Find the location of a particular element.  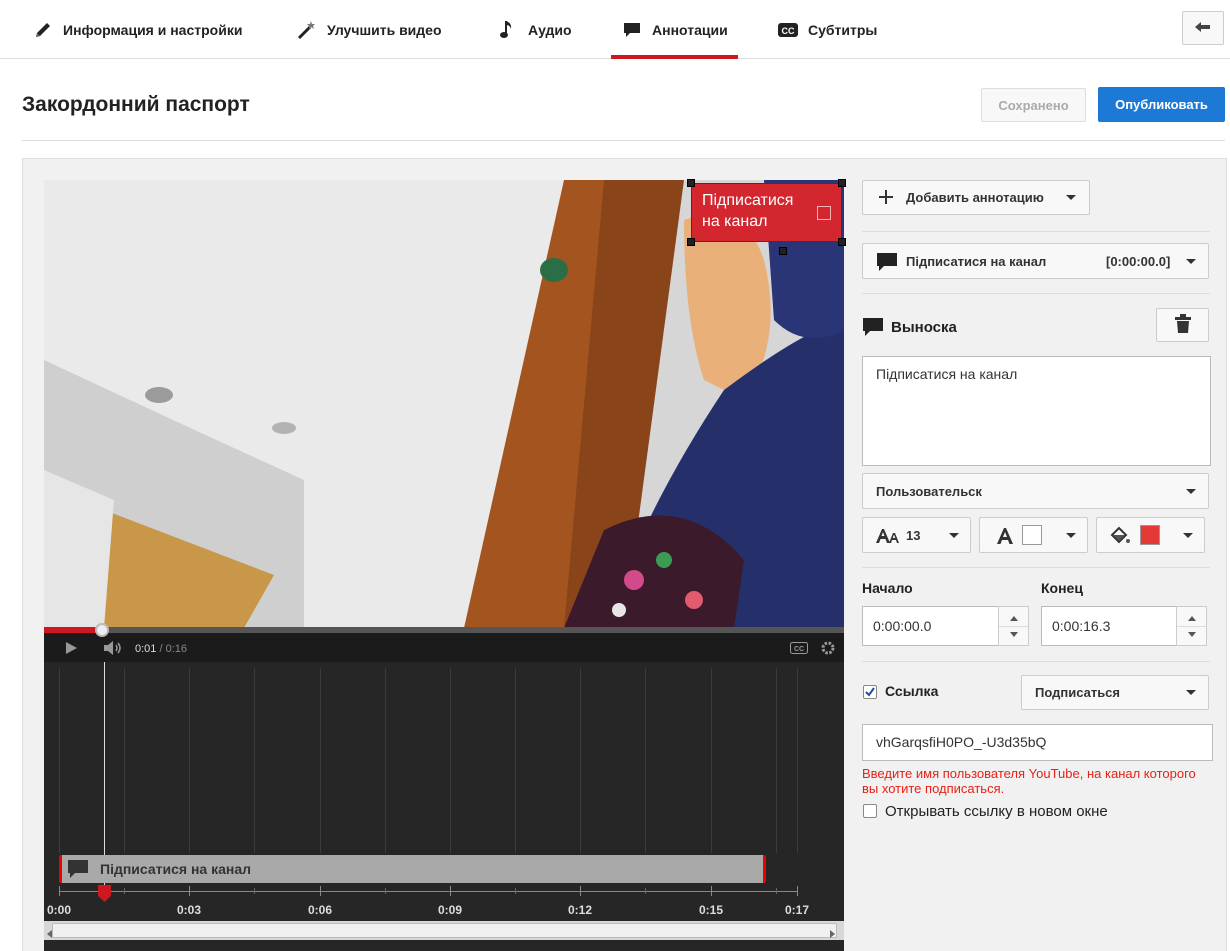

start-time-label: Начало is located at coordinates (887, 588).